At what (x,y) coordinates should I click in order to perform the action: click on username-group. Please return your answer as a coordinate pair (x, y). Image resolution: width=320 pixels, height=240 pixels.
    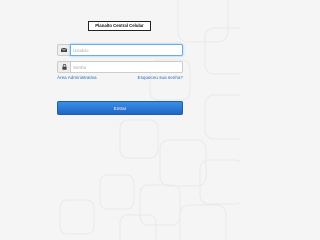
    Looking at the image, I should click on (120, 50).